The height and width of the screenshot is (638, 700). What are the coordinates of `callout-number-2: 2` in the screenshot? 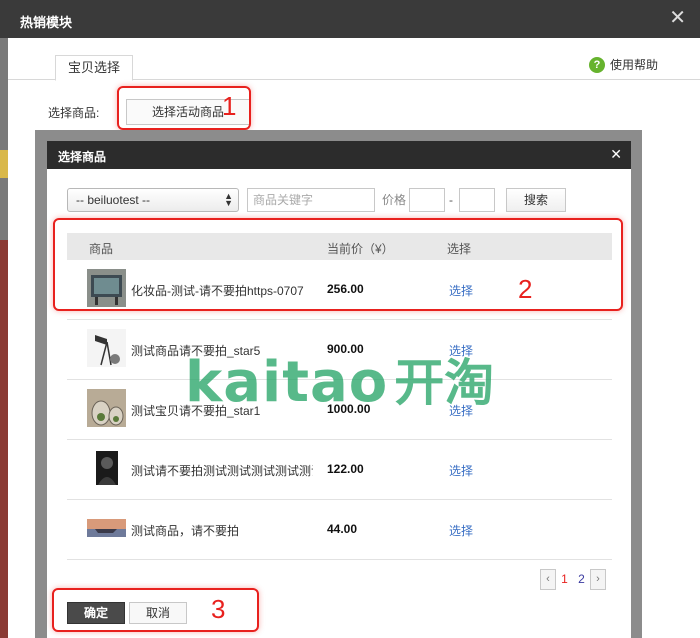 It's located at (525, 289).